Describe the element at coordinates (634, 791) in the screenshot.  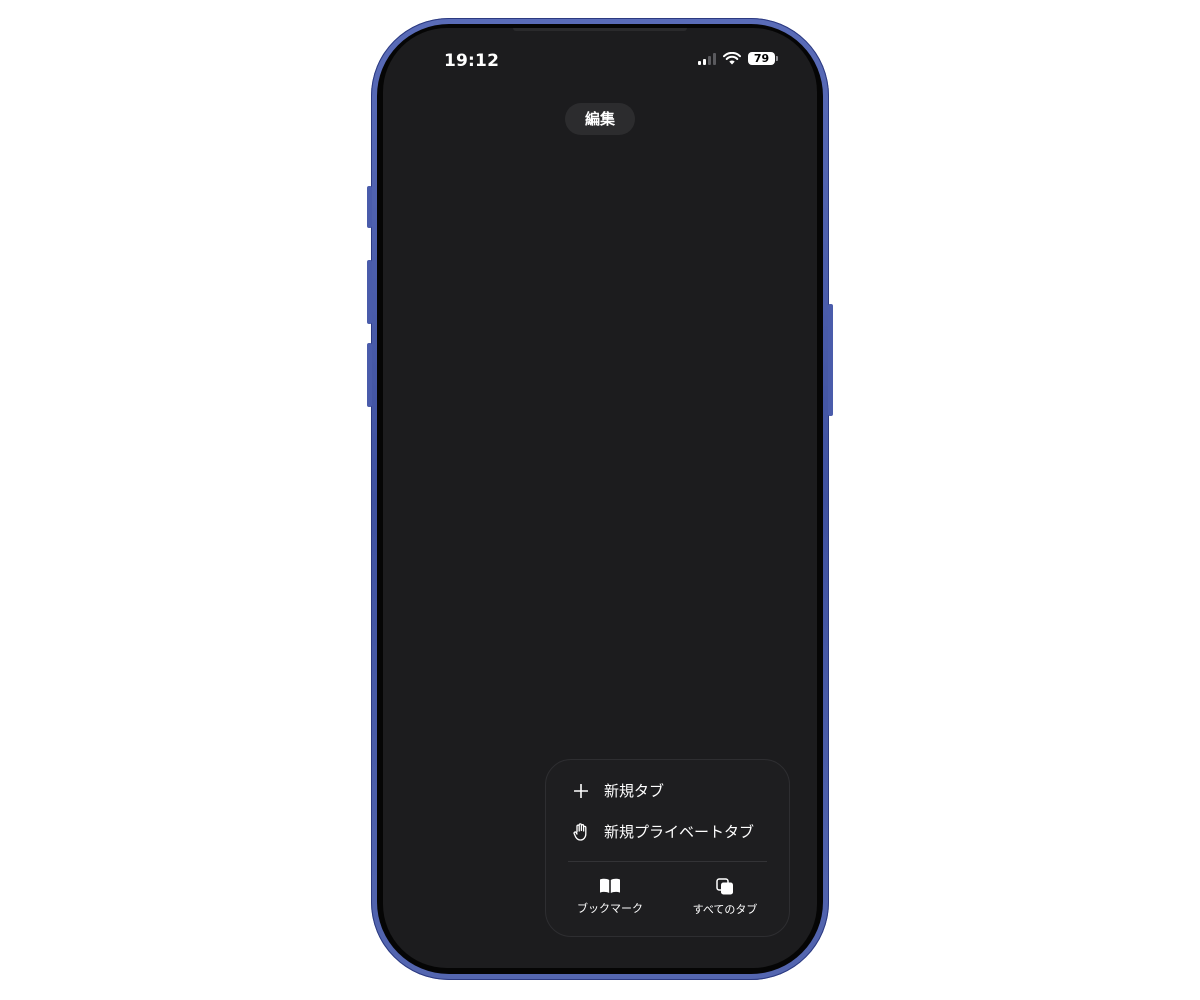
I see `new-tab-label: 新規タブ` at that location.